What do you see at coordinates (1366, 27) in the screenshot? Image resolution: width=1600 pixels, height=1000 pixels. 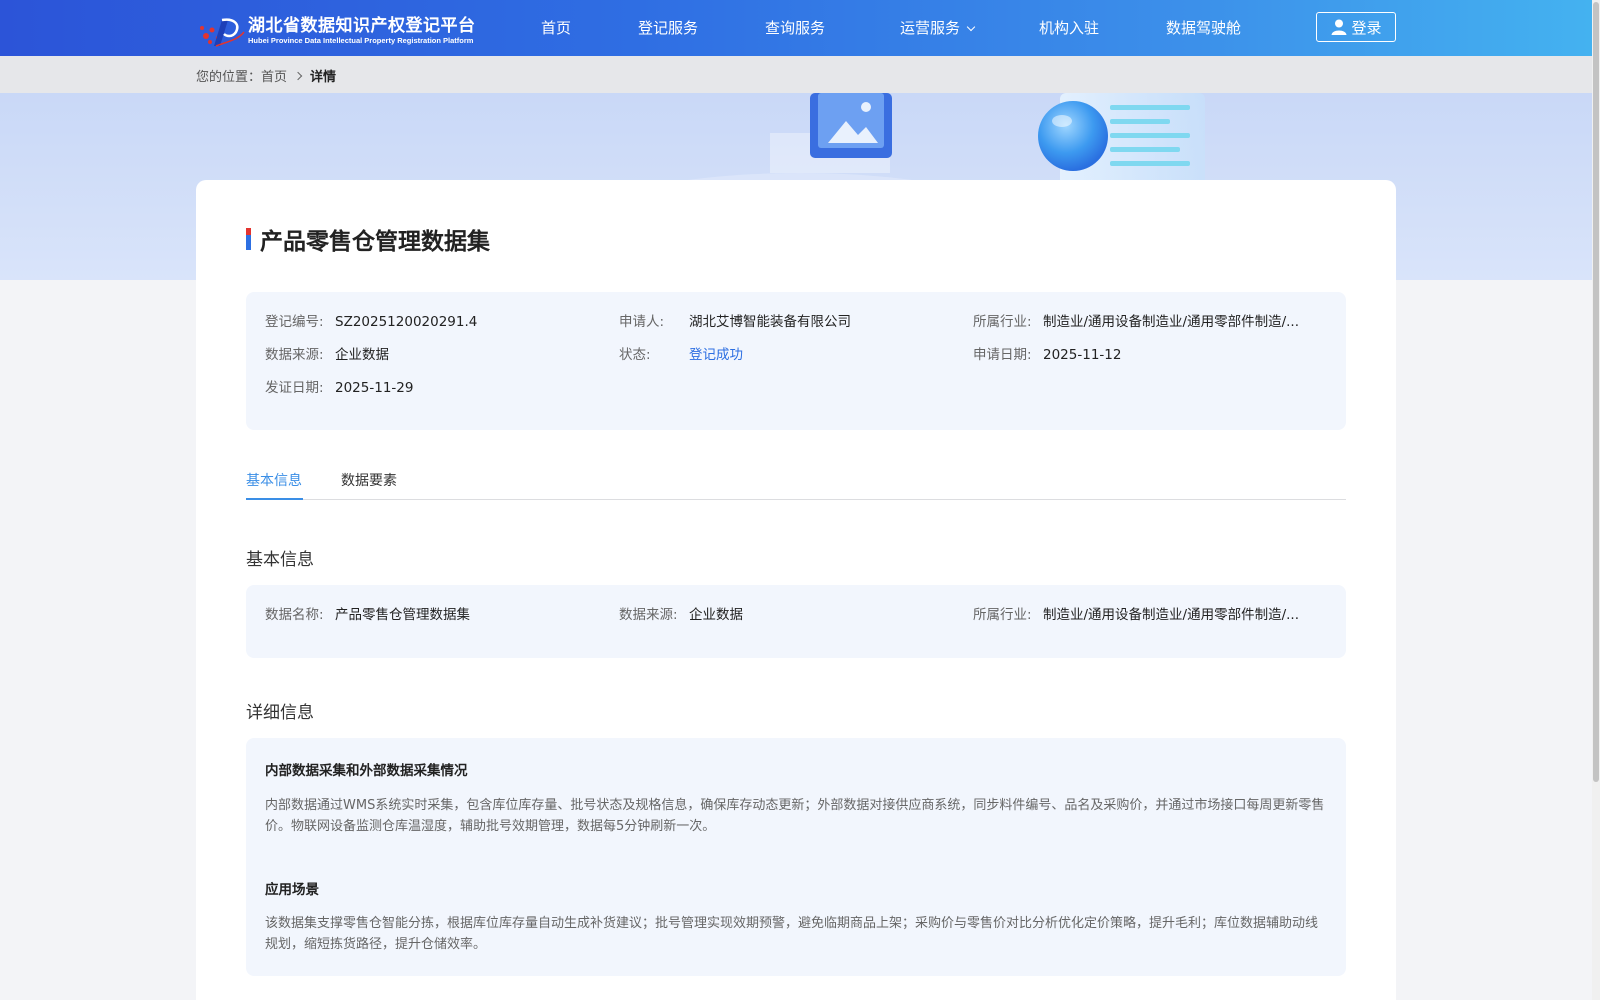 I see `login-label: 登录` at bounding box center [1366, 27].